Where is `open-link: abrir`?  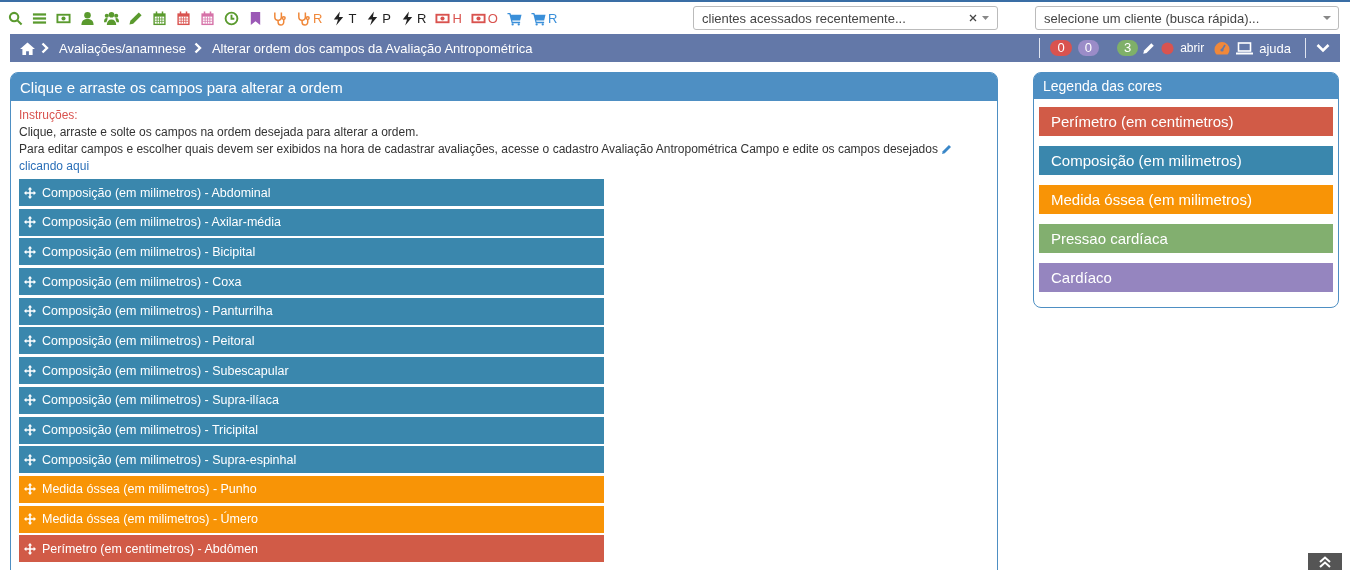
open-link: abrir is located at coordinates (1192, 48).